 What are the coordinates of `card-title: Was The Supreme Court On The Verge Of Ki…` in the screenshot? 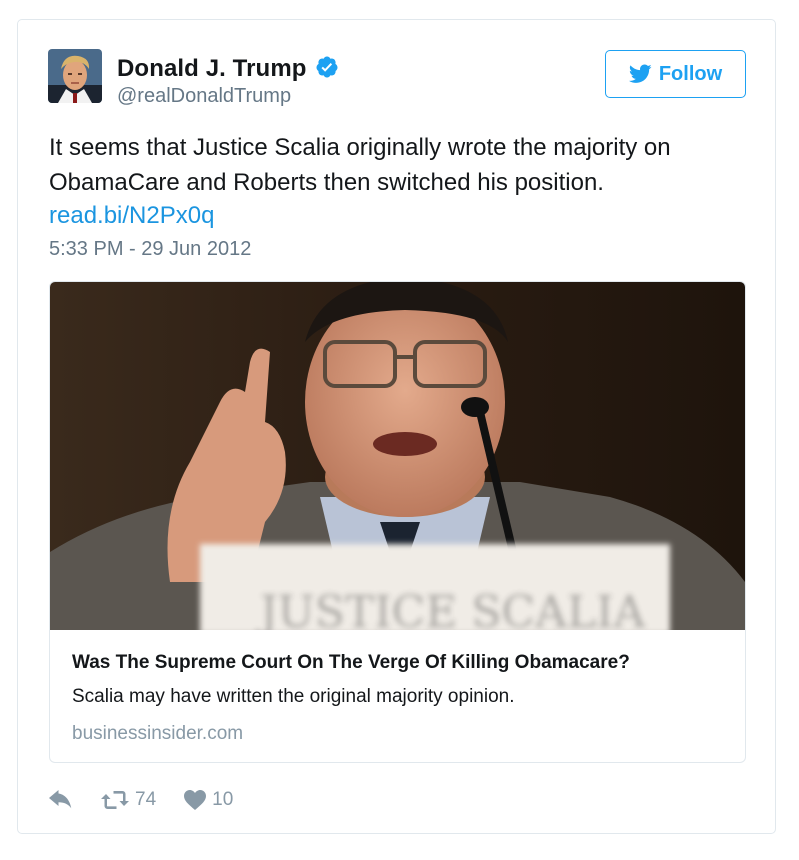 It's located at (351, 663).